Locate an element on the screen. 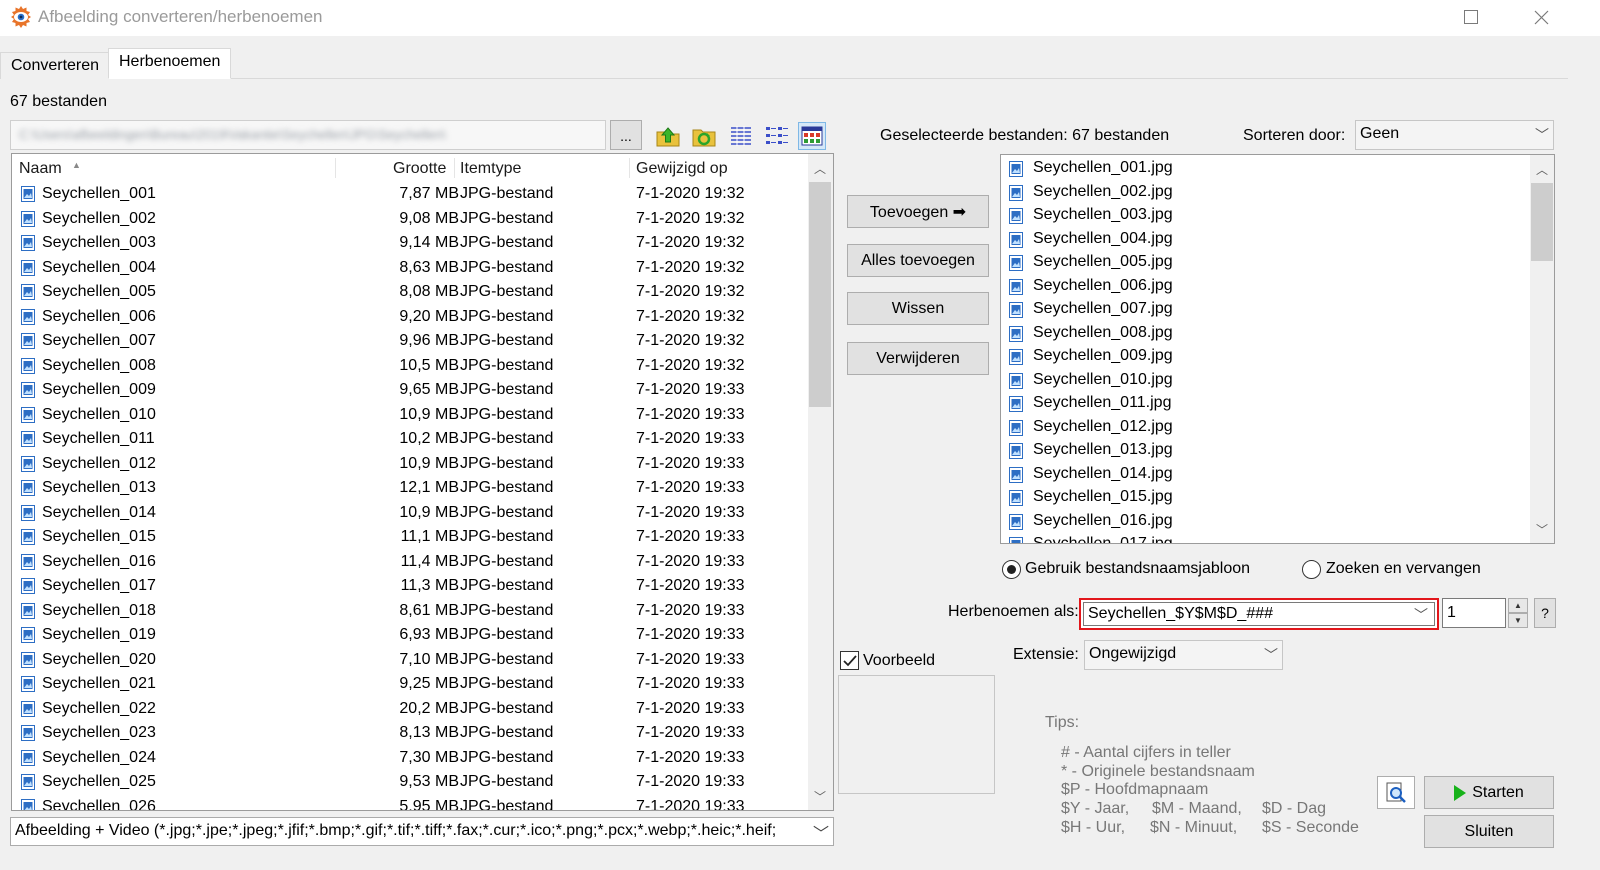 This screenshot has width=1600, height=870. list-view-icon is located at coordinates (777, 136).